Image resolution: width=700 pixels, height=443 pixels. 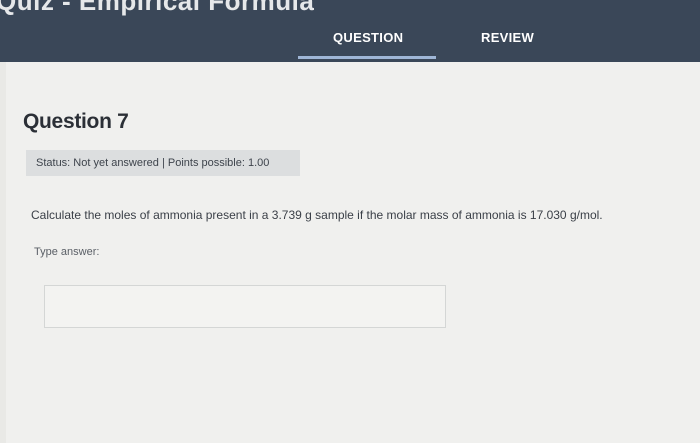 What do you see at coordinates (157, 8) in the screenshot?
I see `app-title: Quiz - Empirical Formula` at bounding box center [157, 8].